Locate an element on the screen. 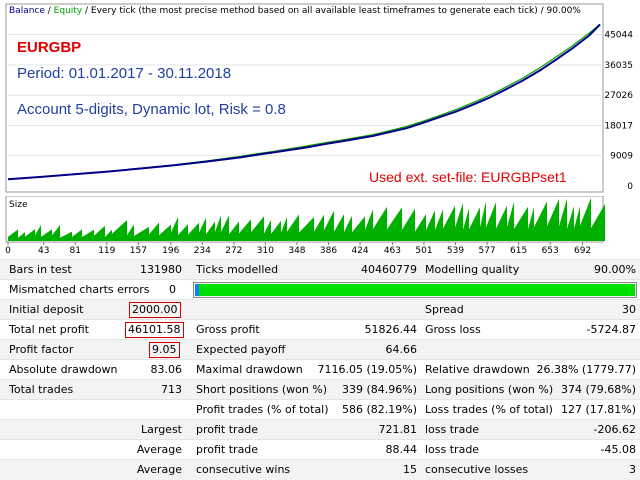 This screenshot has width=640, height=480. quality-bar-start is located at coordinates (197, 290).